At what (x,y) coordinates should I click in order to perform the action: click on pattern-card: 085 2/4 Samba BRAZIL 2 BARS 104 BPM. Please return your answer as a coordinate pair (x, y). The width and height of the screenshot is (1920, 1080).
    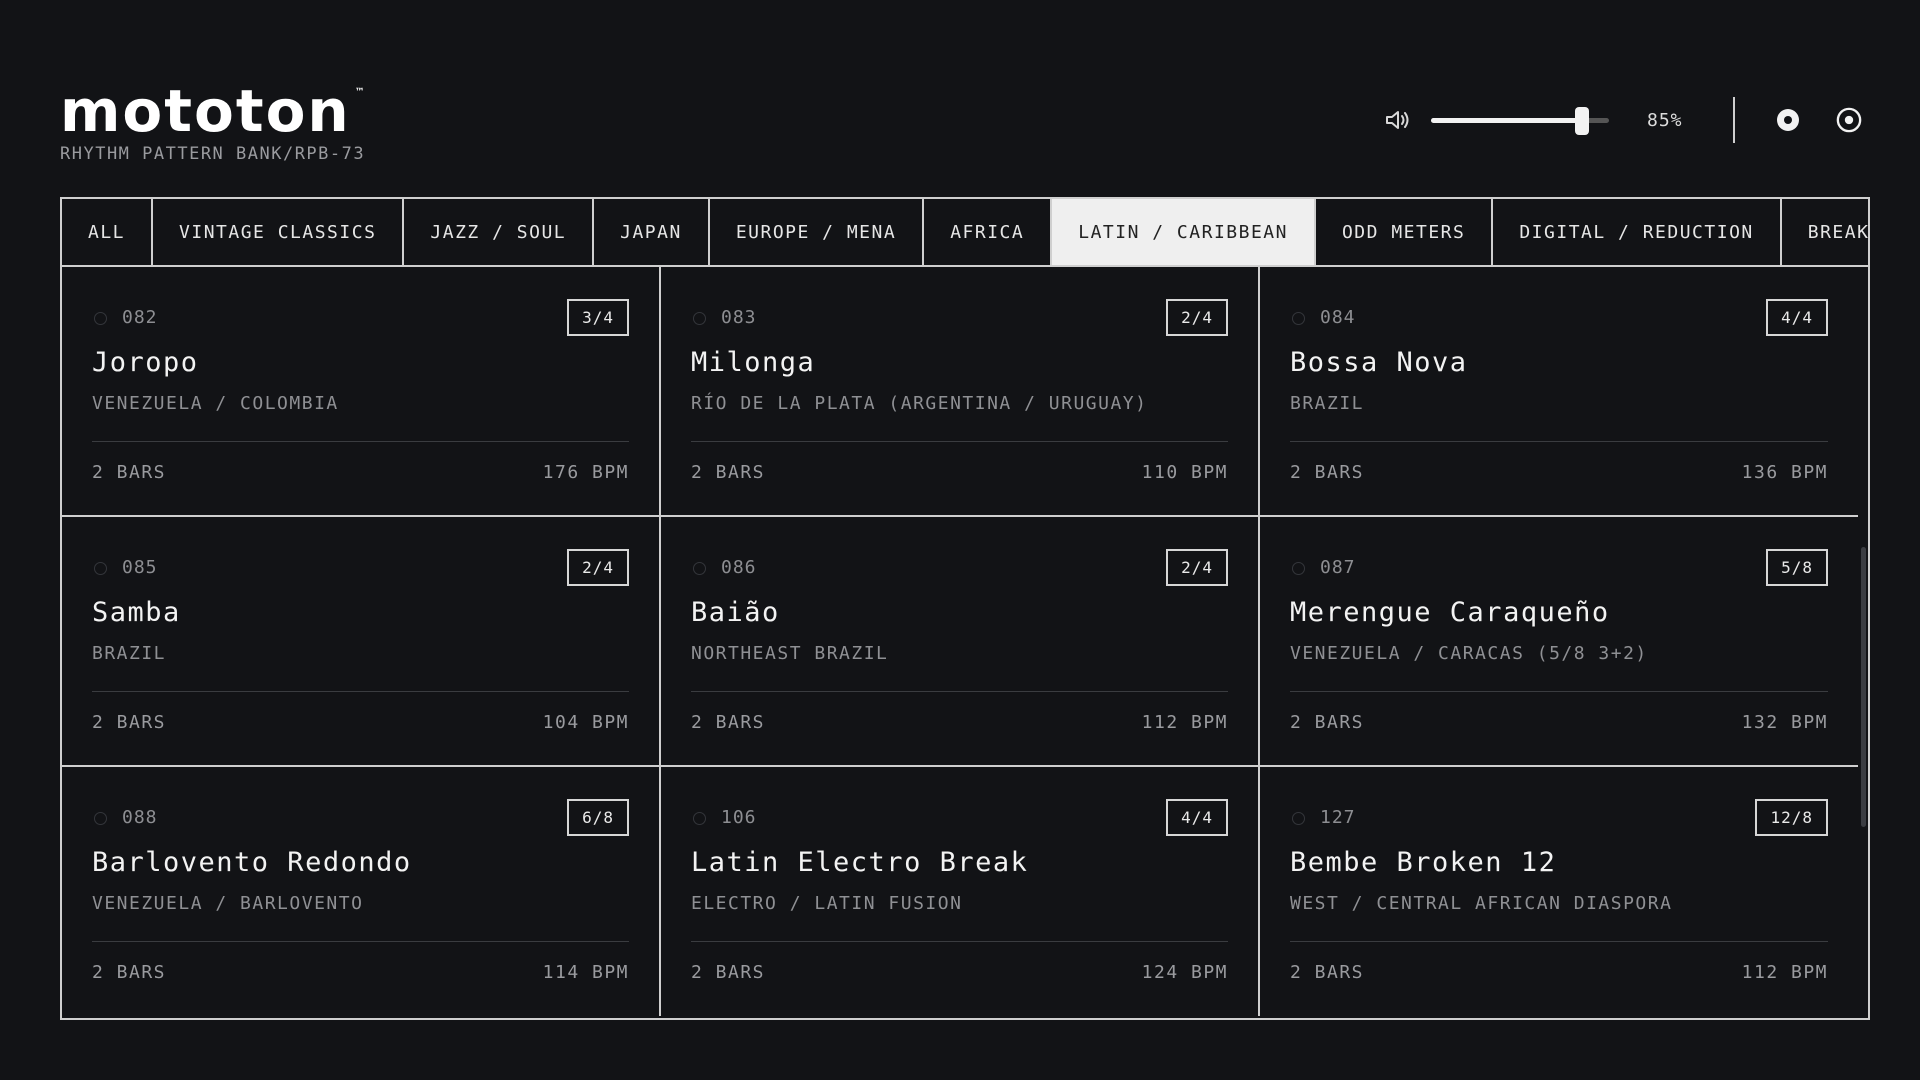
    Looking at the image, I should click on (361, 642).